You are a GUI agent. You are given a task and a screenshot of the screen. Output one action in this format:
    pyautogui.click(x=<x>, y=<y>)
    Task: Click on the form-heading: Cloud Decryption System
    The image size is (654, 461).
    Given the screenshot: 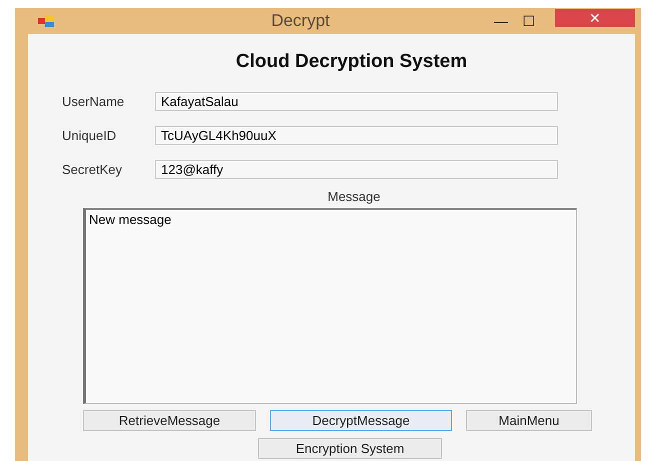 What is the action you would take?
    pyautogui.click(x=351, y=62)
    